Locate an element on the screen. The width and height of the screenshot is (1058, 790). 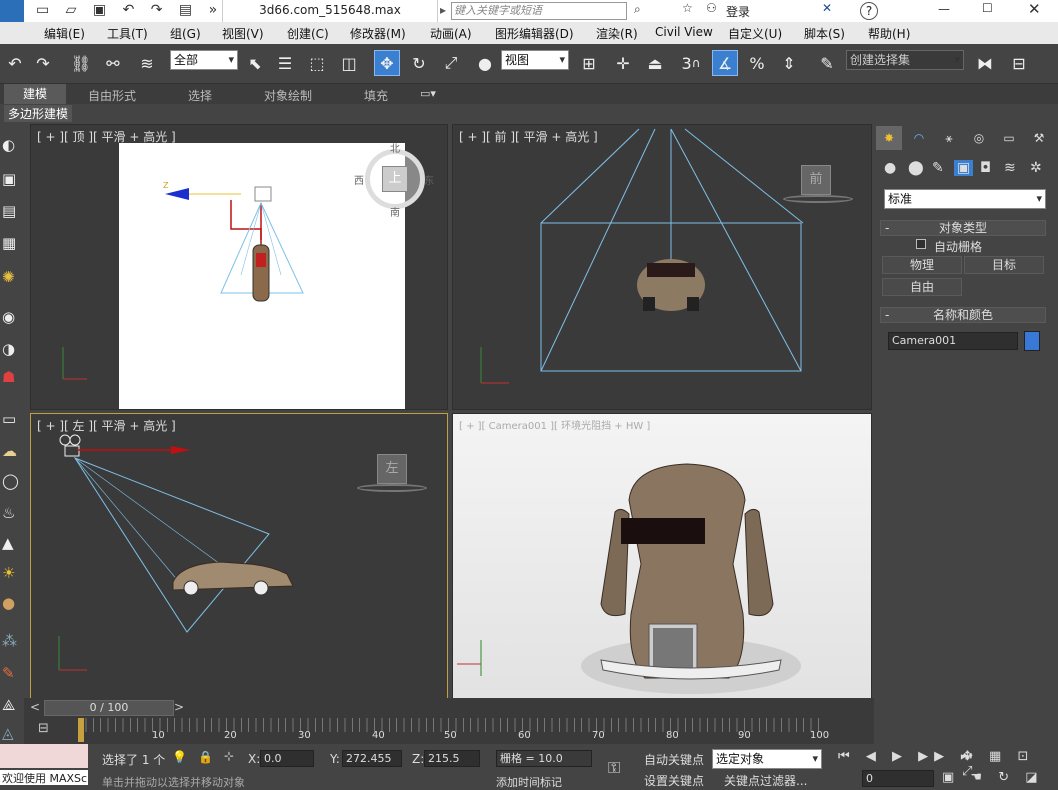
helpers-icon: ◘ is located at coordinates (985, 168).